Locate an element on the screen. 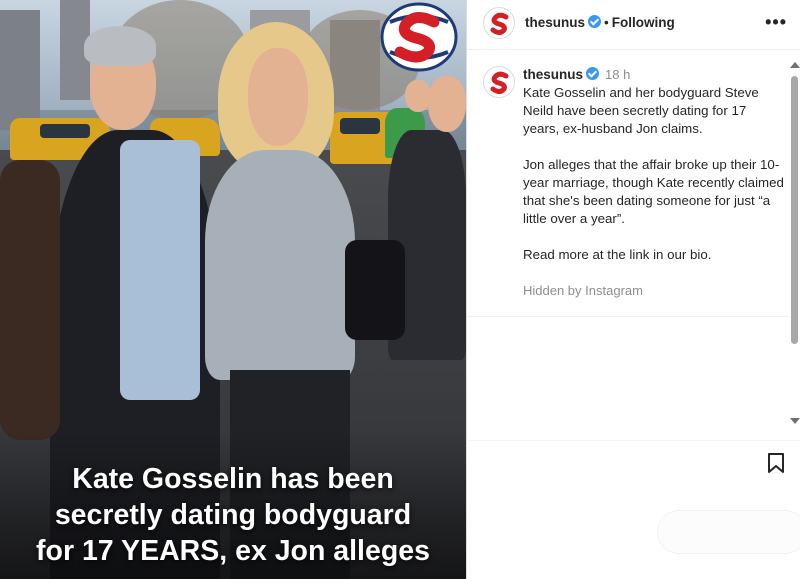 This screenshot has height=579, width=800. bookmark-icon is located at coordinates (776, 463).